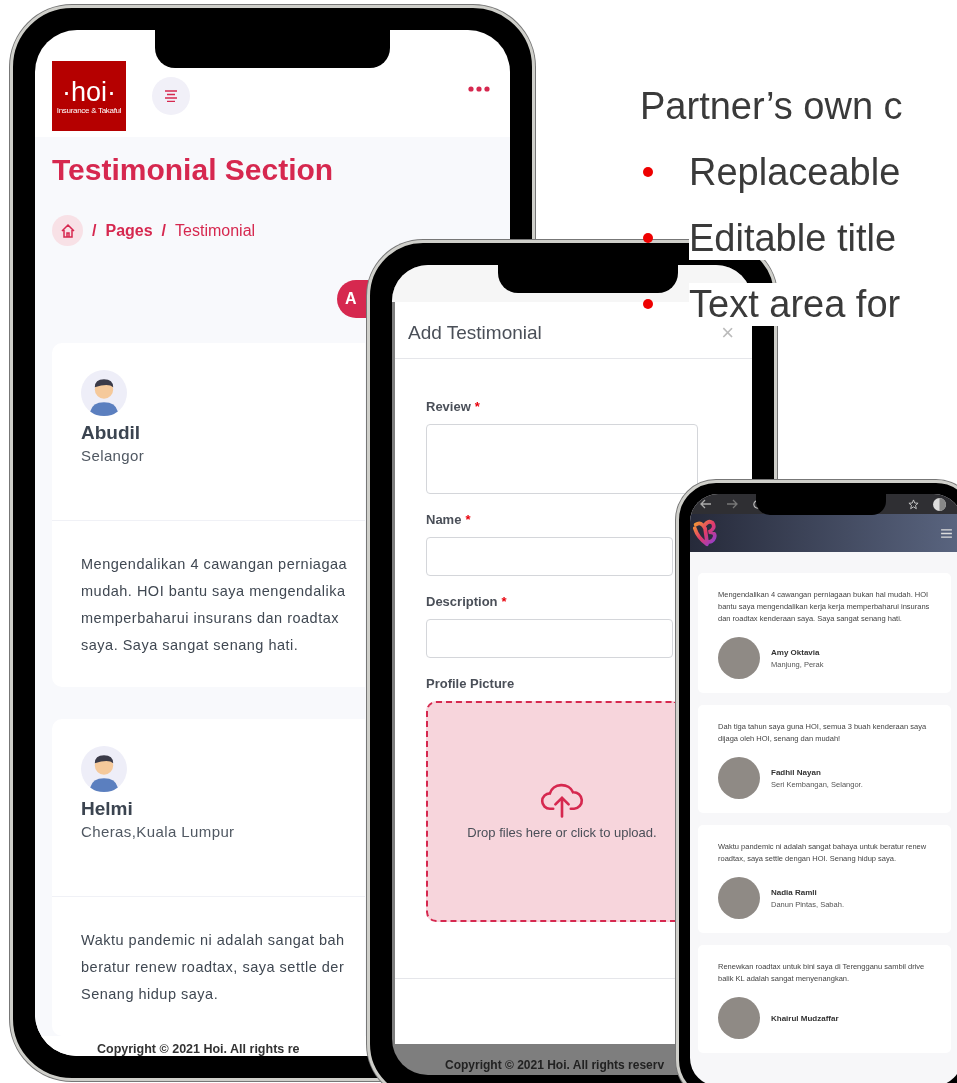  Describe the element at coordinates (706, 504) in the screenshot. I see `back-arrow-icon` at that location.